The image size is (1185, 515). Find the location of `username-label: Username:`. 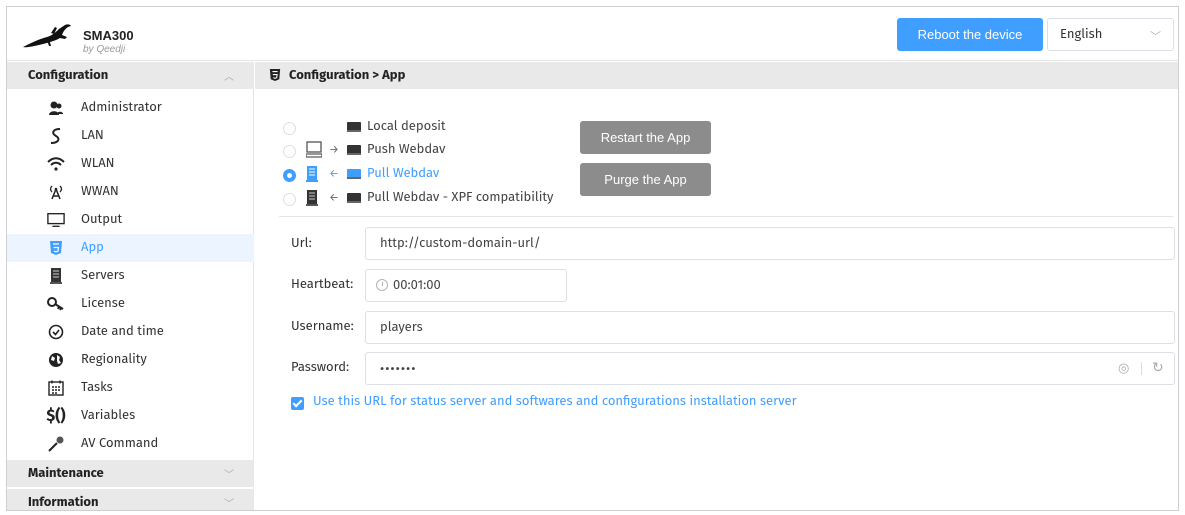

username-label: Username: is located at coordinates (322, 326).